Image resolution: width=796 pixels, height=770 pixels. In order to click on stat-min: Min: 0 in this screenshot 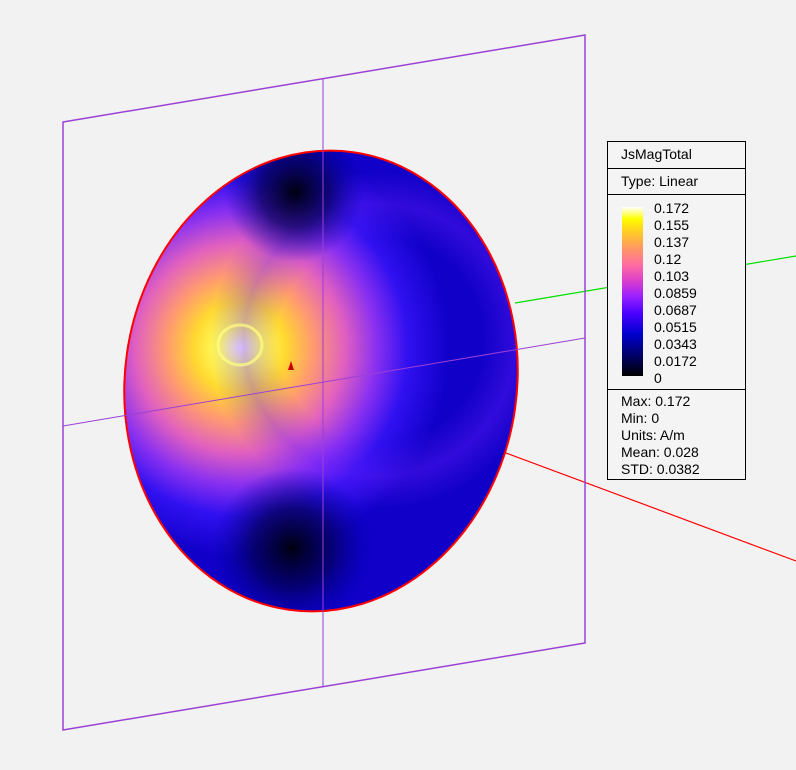, I will do `click(640, 418)`.